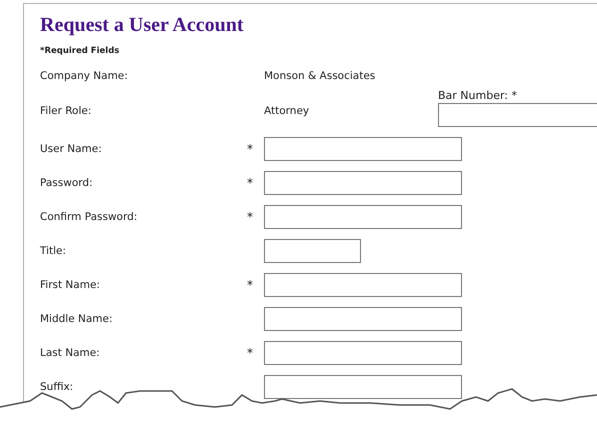 The image size is (597, 443). Describe the element at coordinates (142, 26) in the screenshot. I see `page-title: Request a User Account` at that location.